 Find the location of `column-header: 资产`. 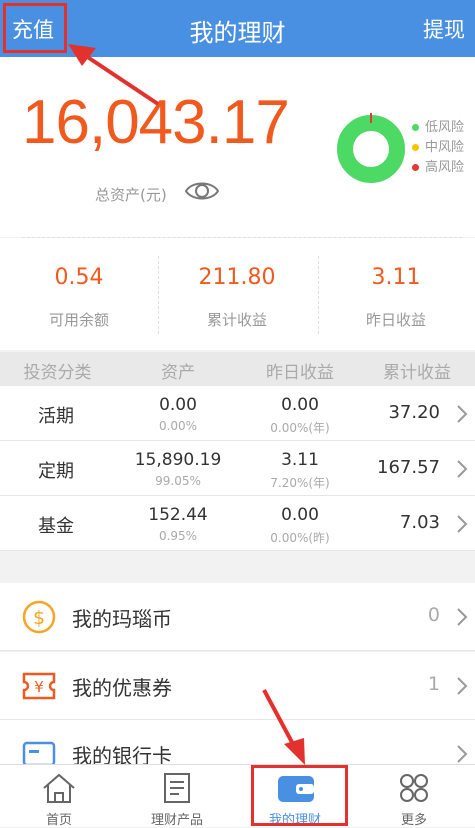

column-header: 资产 is located at coordinates (178, 373).